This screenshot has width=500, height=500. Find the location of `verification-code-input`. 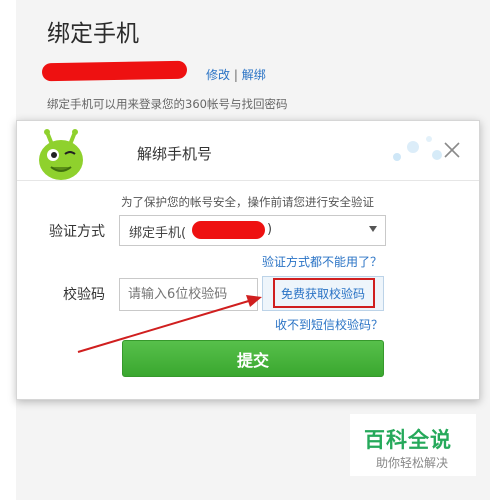

verification-code-input is located at coordinates (188, 294).